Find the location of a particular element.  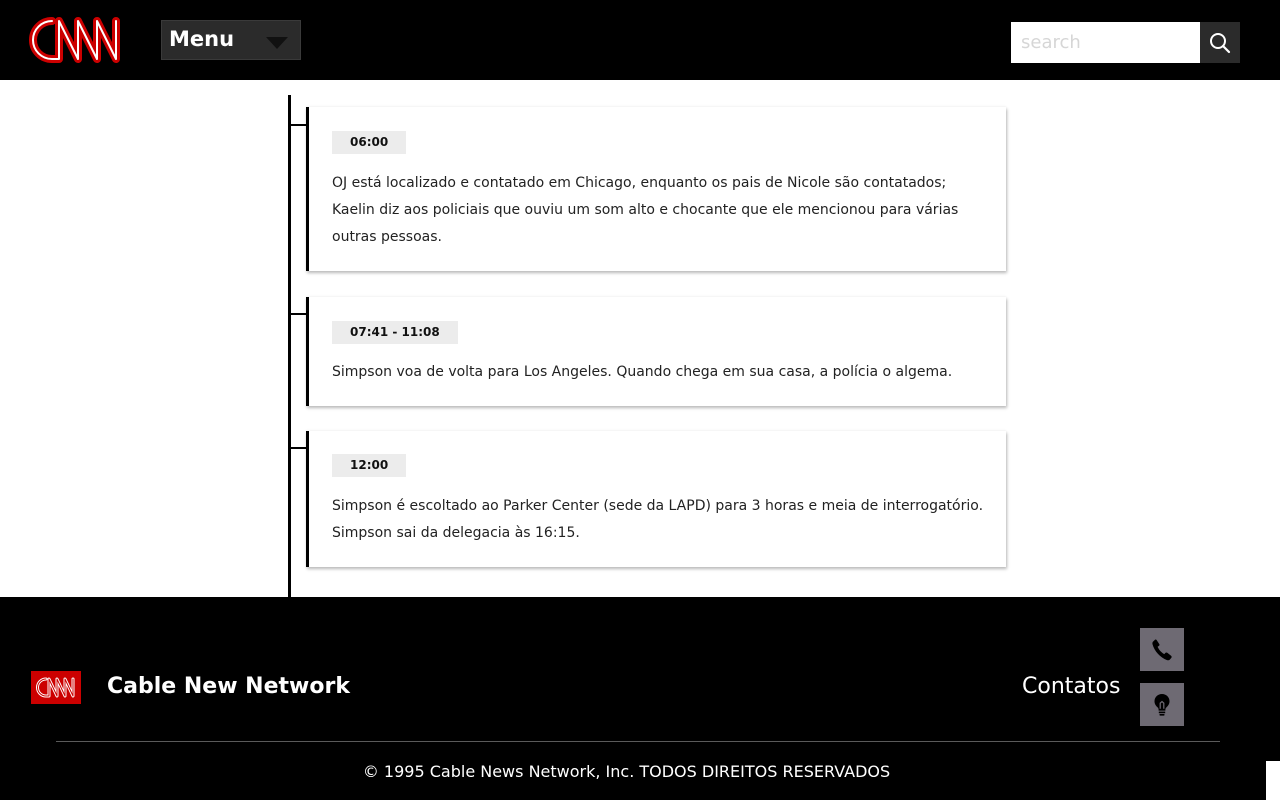

lightbulb-button is located at coordinates (1162, 704).